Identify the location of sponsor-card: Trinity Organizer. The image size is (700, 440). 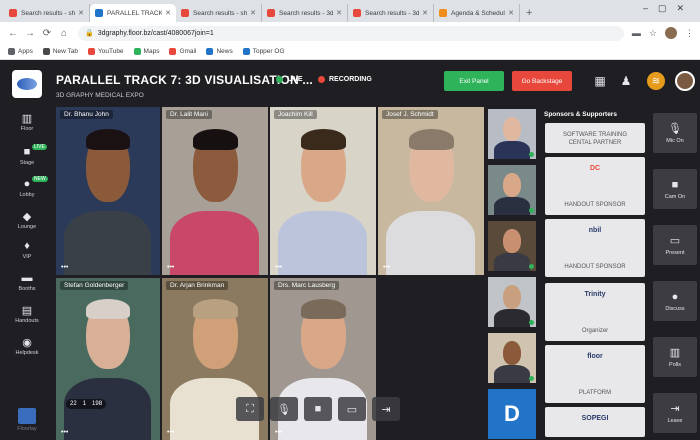
(595, 312).